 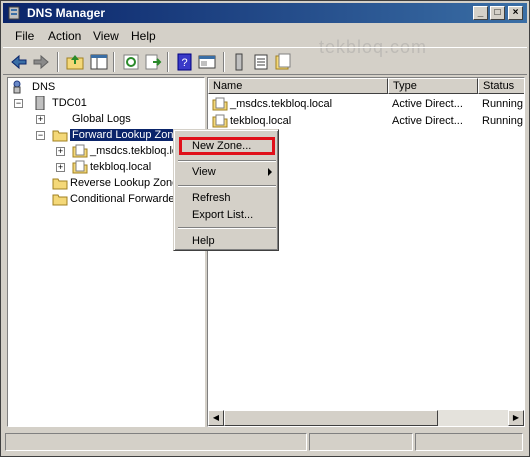 I want to click on zone-name: tekbloq.local, so click(x=261, y=121).